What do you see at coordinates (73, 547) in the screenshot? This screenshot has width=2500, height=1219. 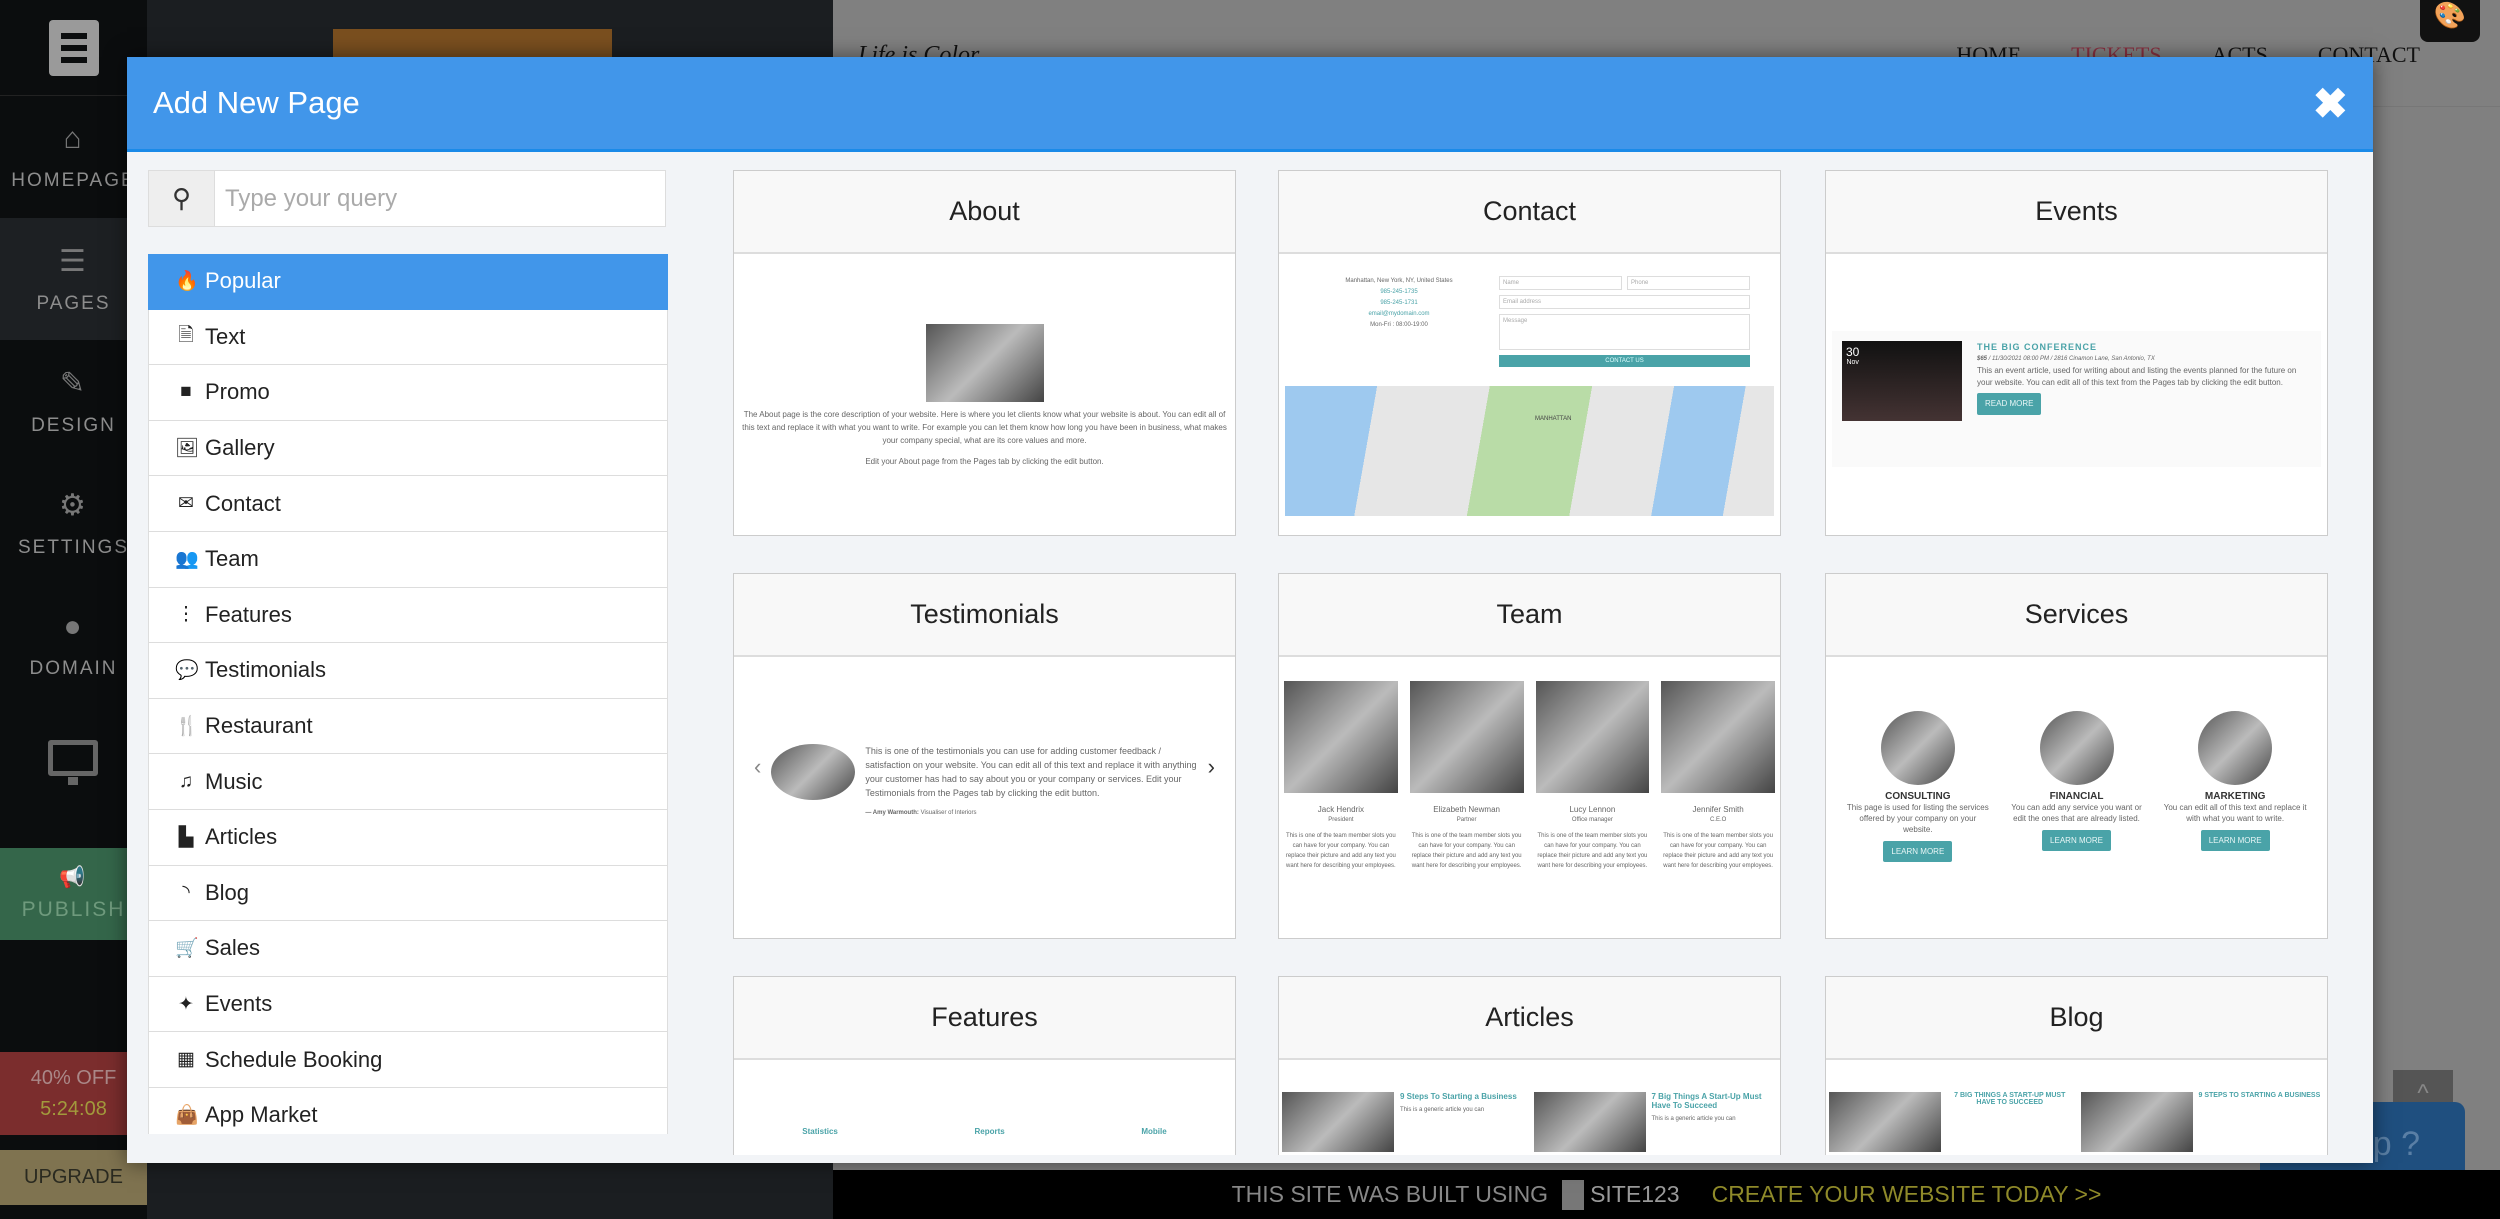 I see `nav-label: SETTINGS` at bounding box center [73, 547].